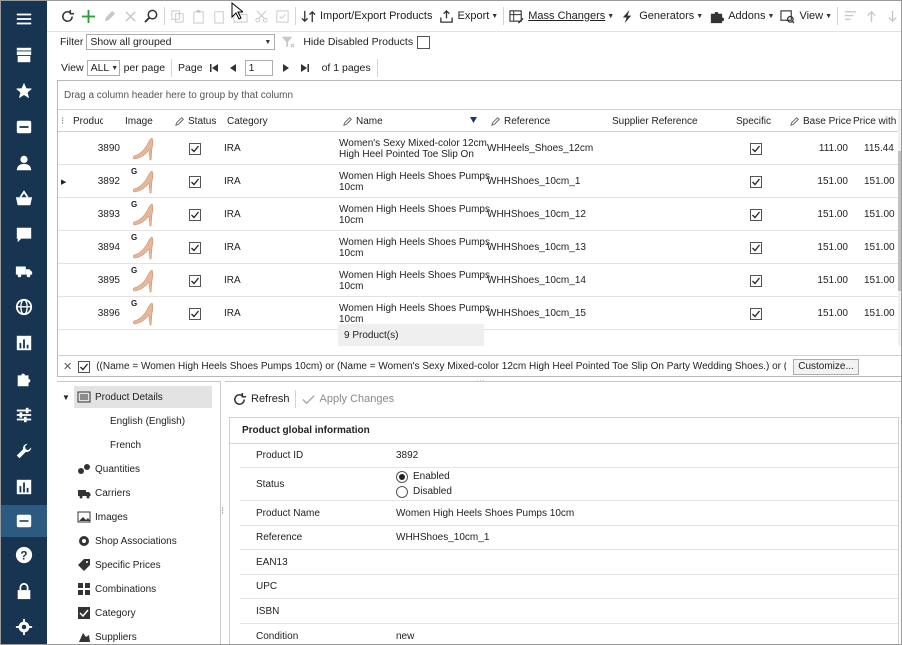  What do you see at coordinates (108, 469) in the screenshot?
I see `tree-item: Quantities` at bounding box center [108, 469].